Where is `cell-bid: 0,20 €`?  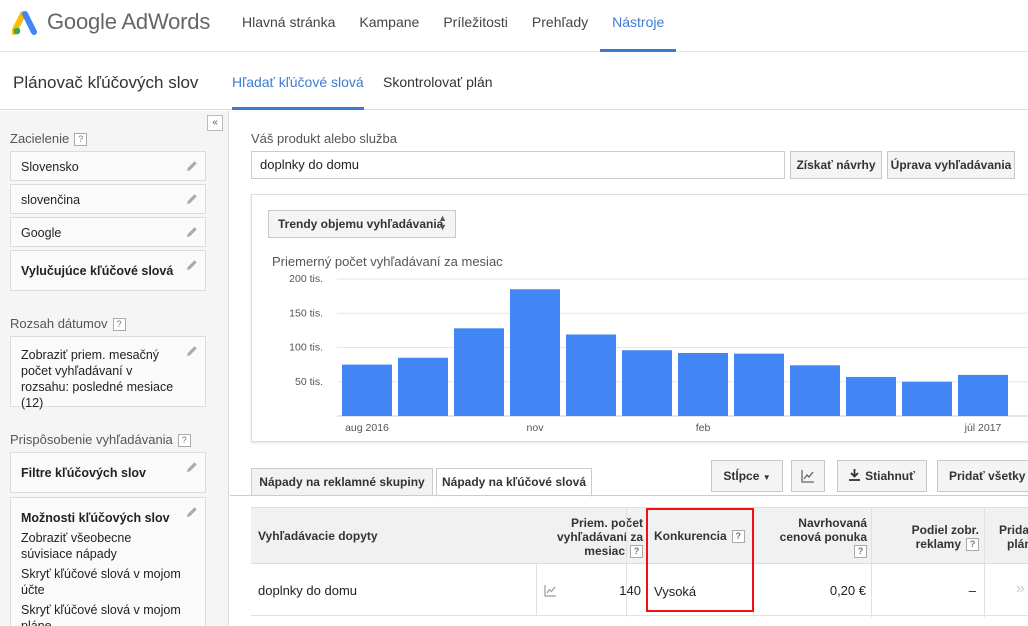 cell-bid: 0,20 € is located at coordinates (847, 590).